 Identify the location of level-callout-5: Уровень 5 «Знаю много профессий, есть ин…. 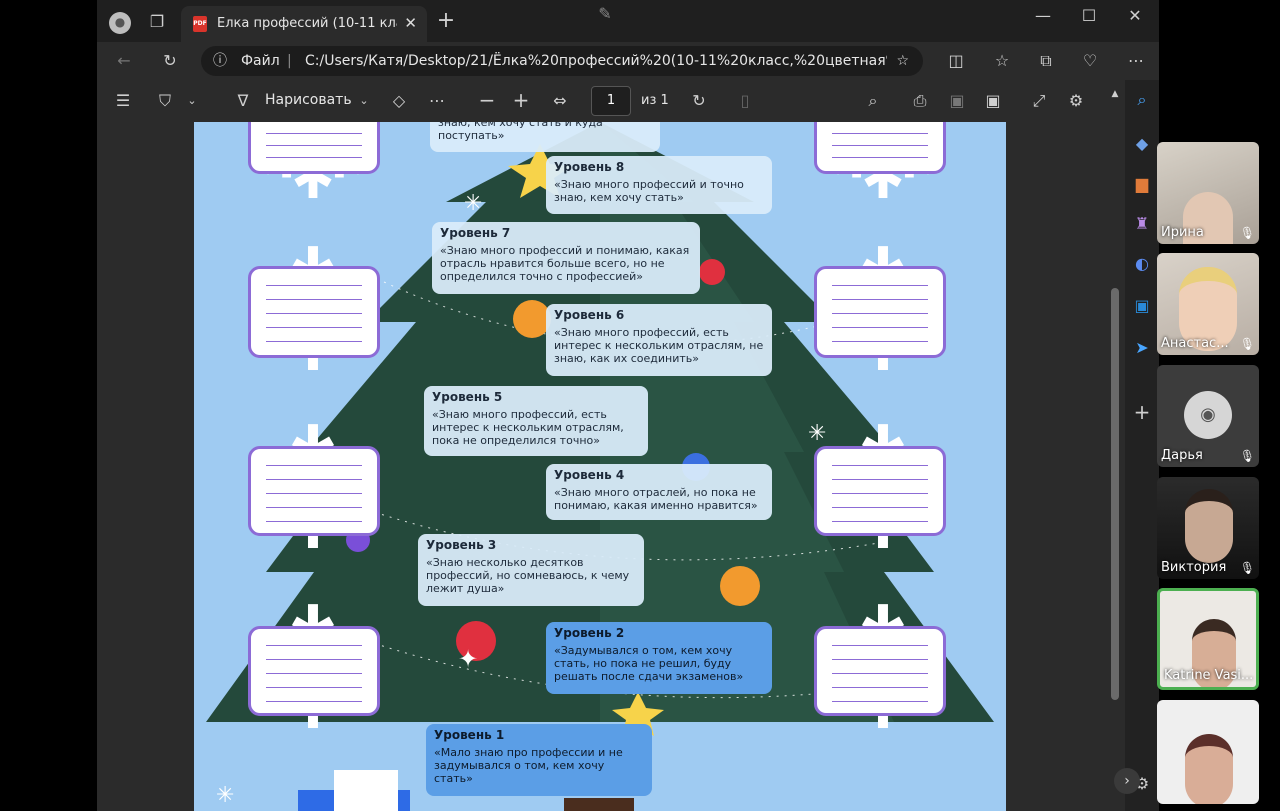
(536, 421).